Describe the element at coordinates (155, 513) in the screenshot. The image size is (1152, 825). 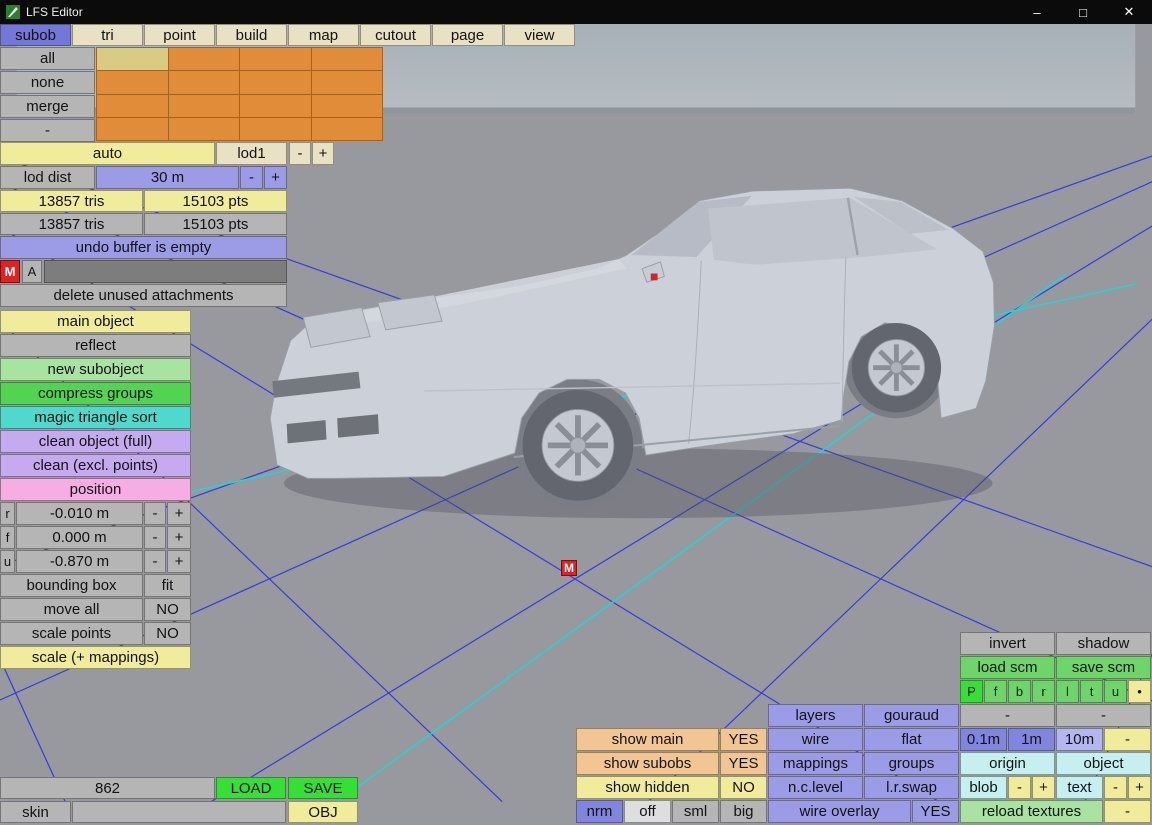
I see `position-r-minus-button: -` at that location.